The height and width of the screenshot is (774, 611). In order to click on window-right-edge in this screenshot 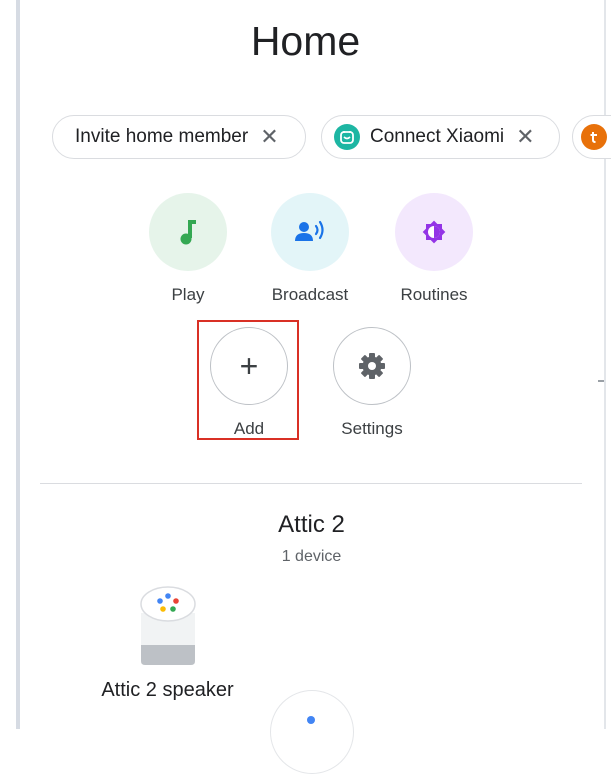, I will do `click(605, 364)`.